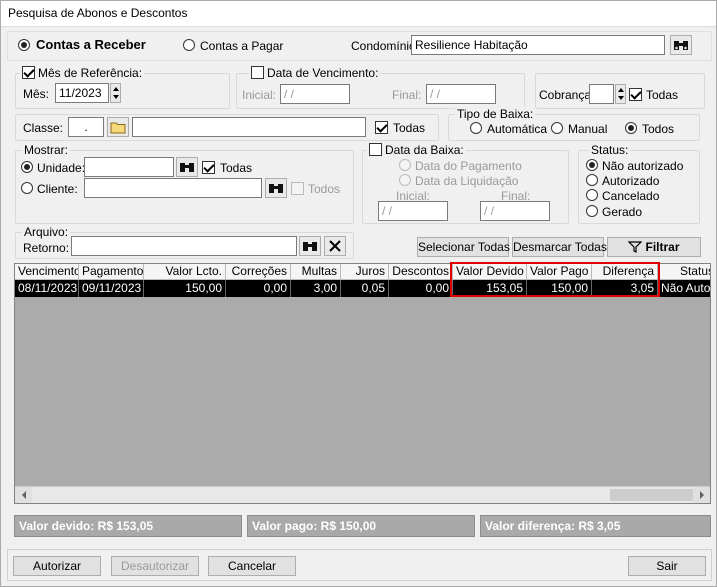  I want to click on cell-diferenca: 3,05, so click(625, 288).